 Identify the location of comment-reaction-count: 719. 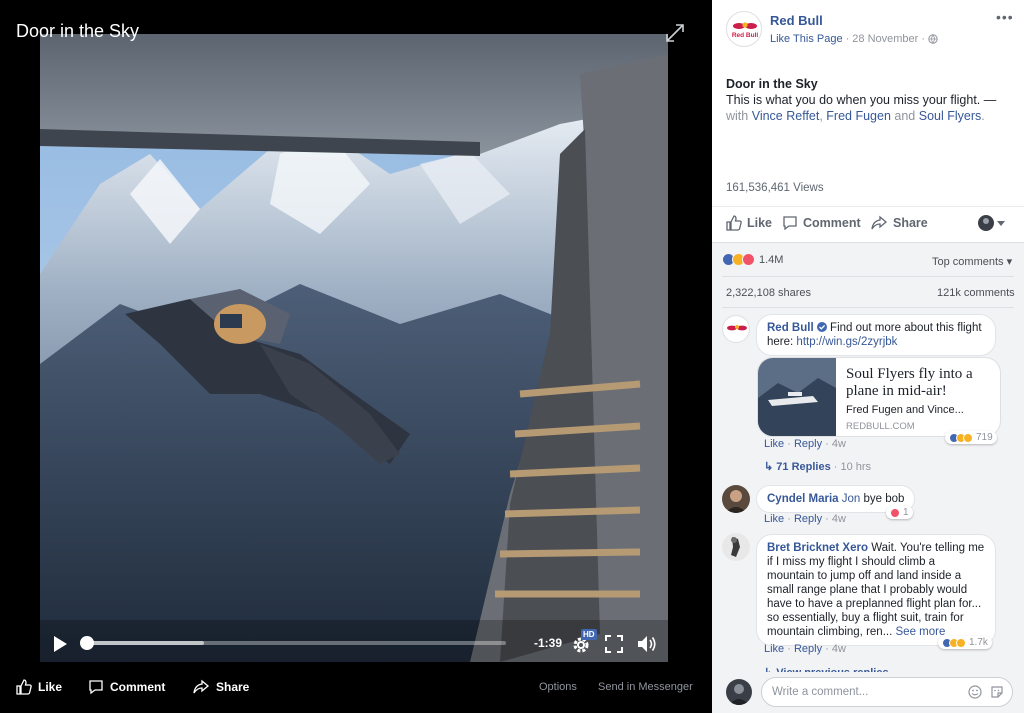
(984, 437).